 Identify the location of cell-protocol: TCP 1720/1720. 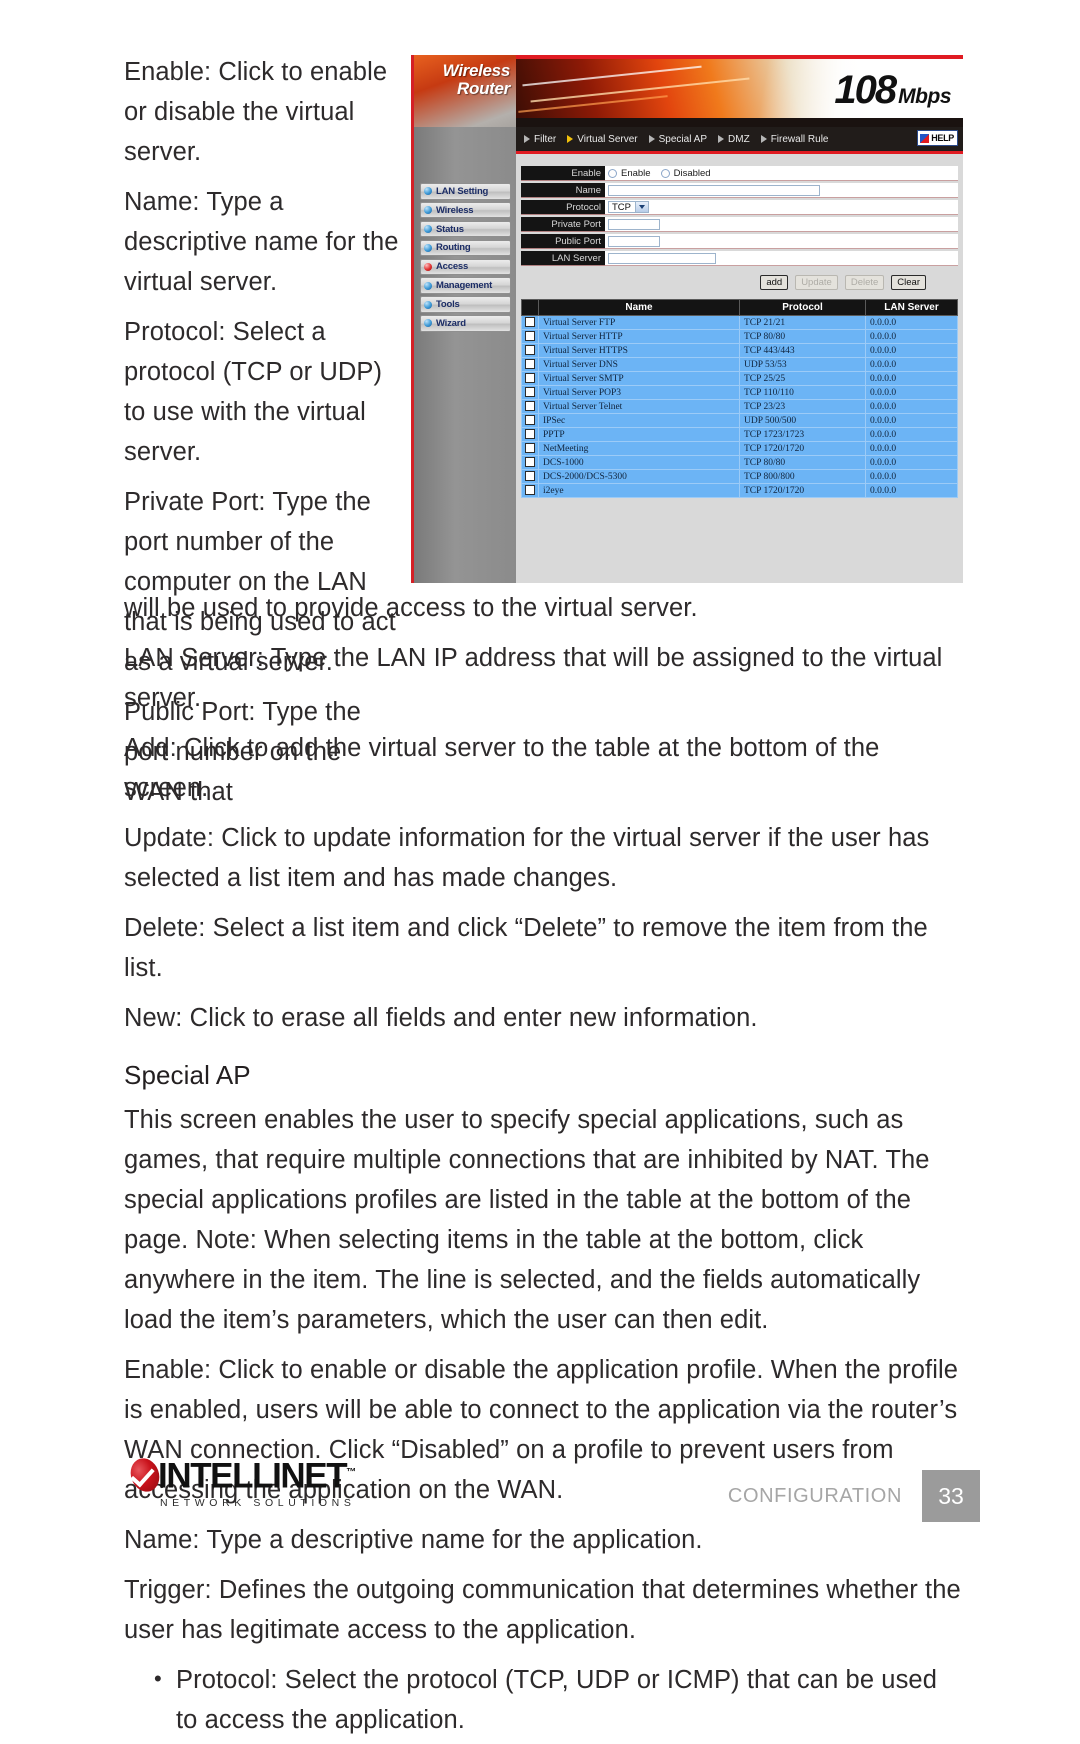
(802, 448).